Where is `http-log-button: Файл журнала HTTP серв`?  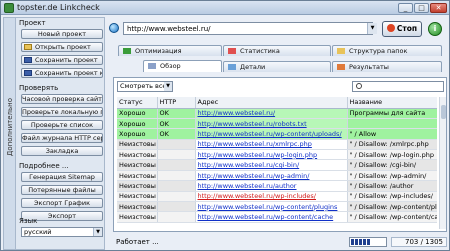 http-log-button: Файл журнала HTTP серв is located at coordinates (62, 138).